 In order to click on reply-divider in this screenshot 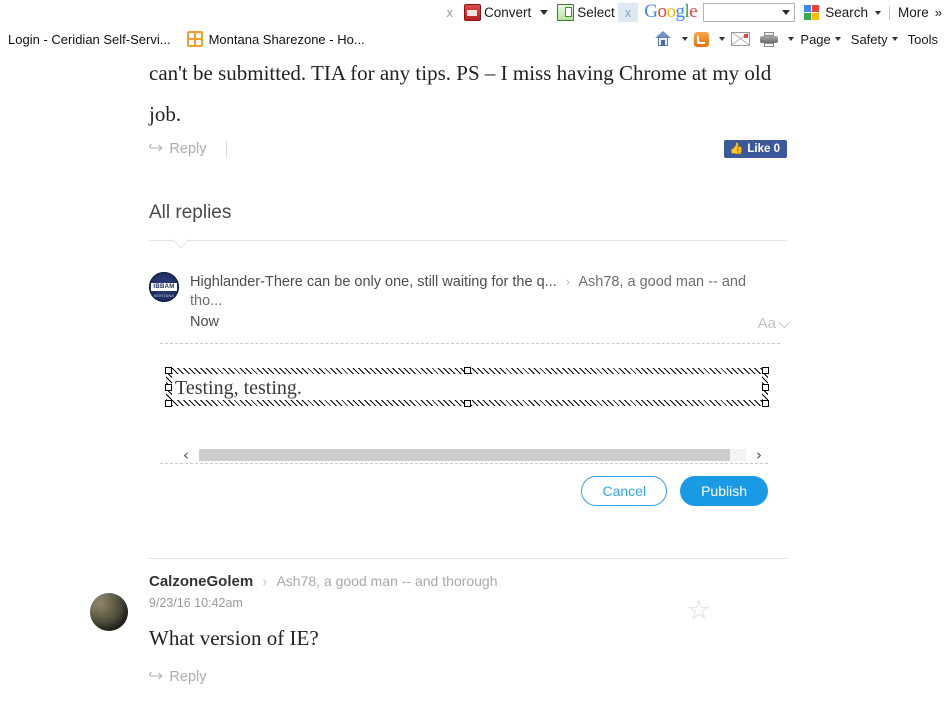, I will do `click(227, 149)`.